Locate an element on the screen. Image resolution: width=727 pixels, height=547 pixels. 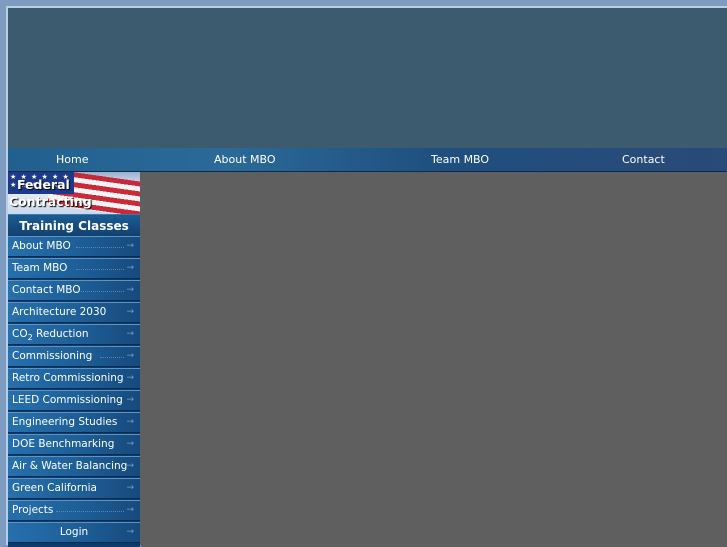
sidebar-item-doe-benchmarking: DOE Benchmarking → is located at coordinates (74, 444).